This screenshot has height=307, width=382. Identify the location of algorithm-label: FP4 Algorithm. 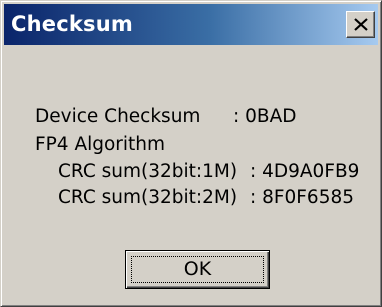
(100, 144).